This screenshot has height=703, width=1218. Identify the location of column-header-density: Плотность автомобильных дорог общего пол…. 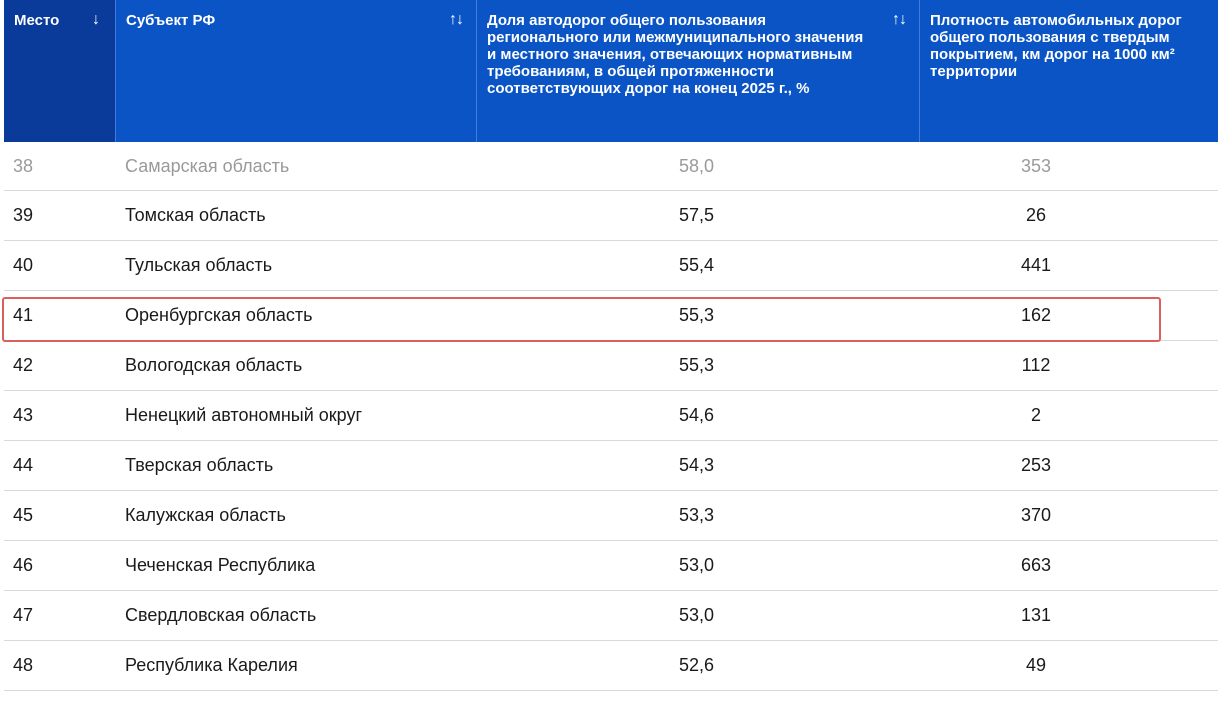
(1068, 71).